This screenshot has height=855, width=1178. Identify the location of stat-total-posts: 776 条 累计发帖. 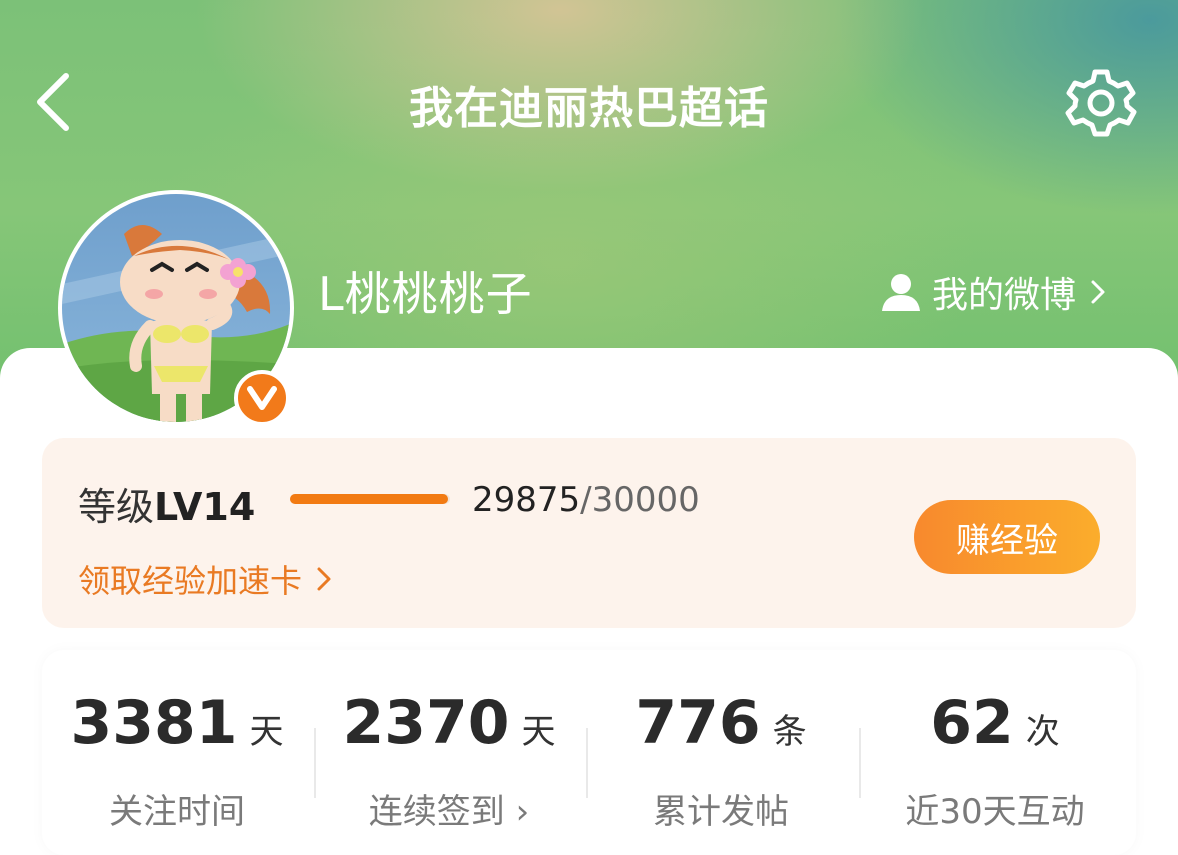
(721, 752).